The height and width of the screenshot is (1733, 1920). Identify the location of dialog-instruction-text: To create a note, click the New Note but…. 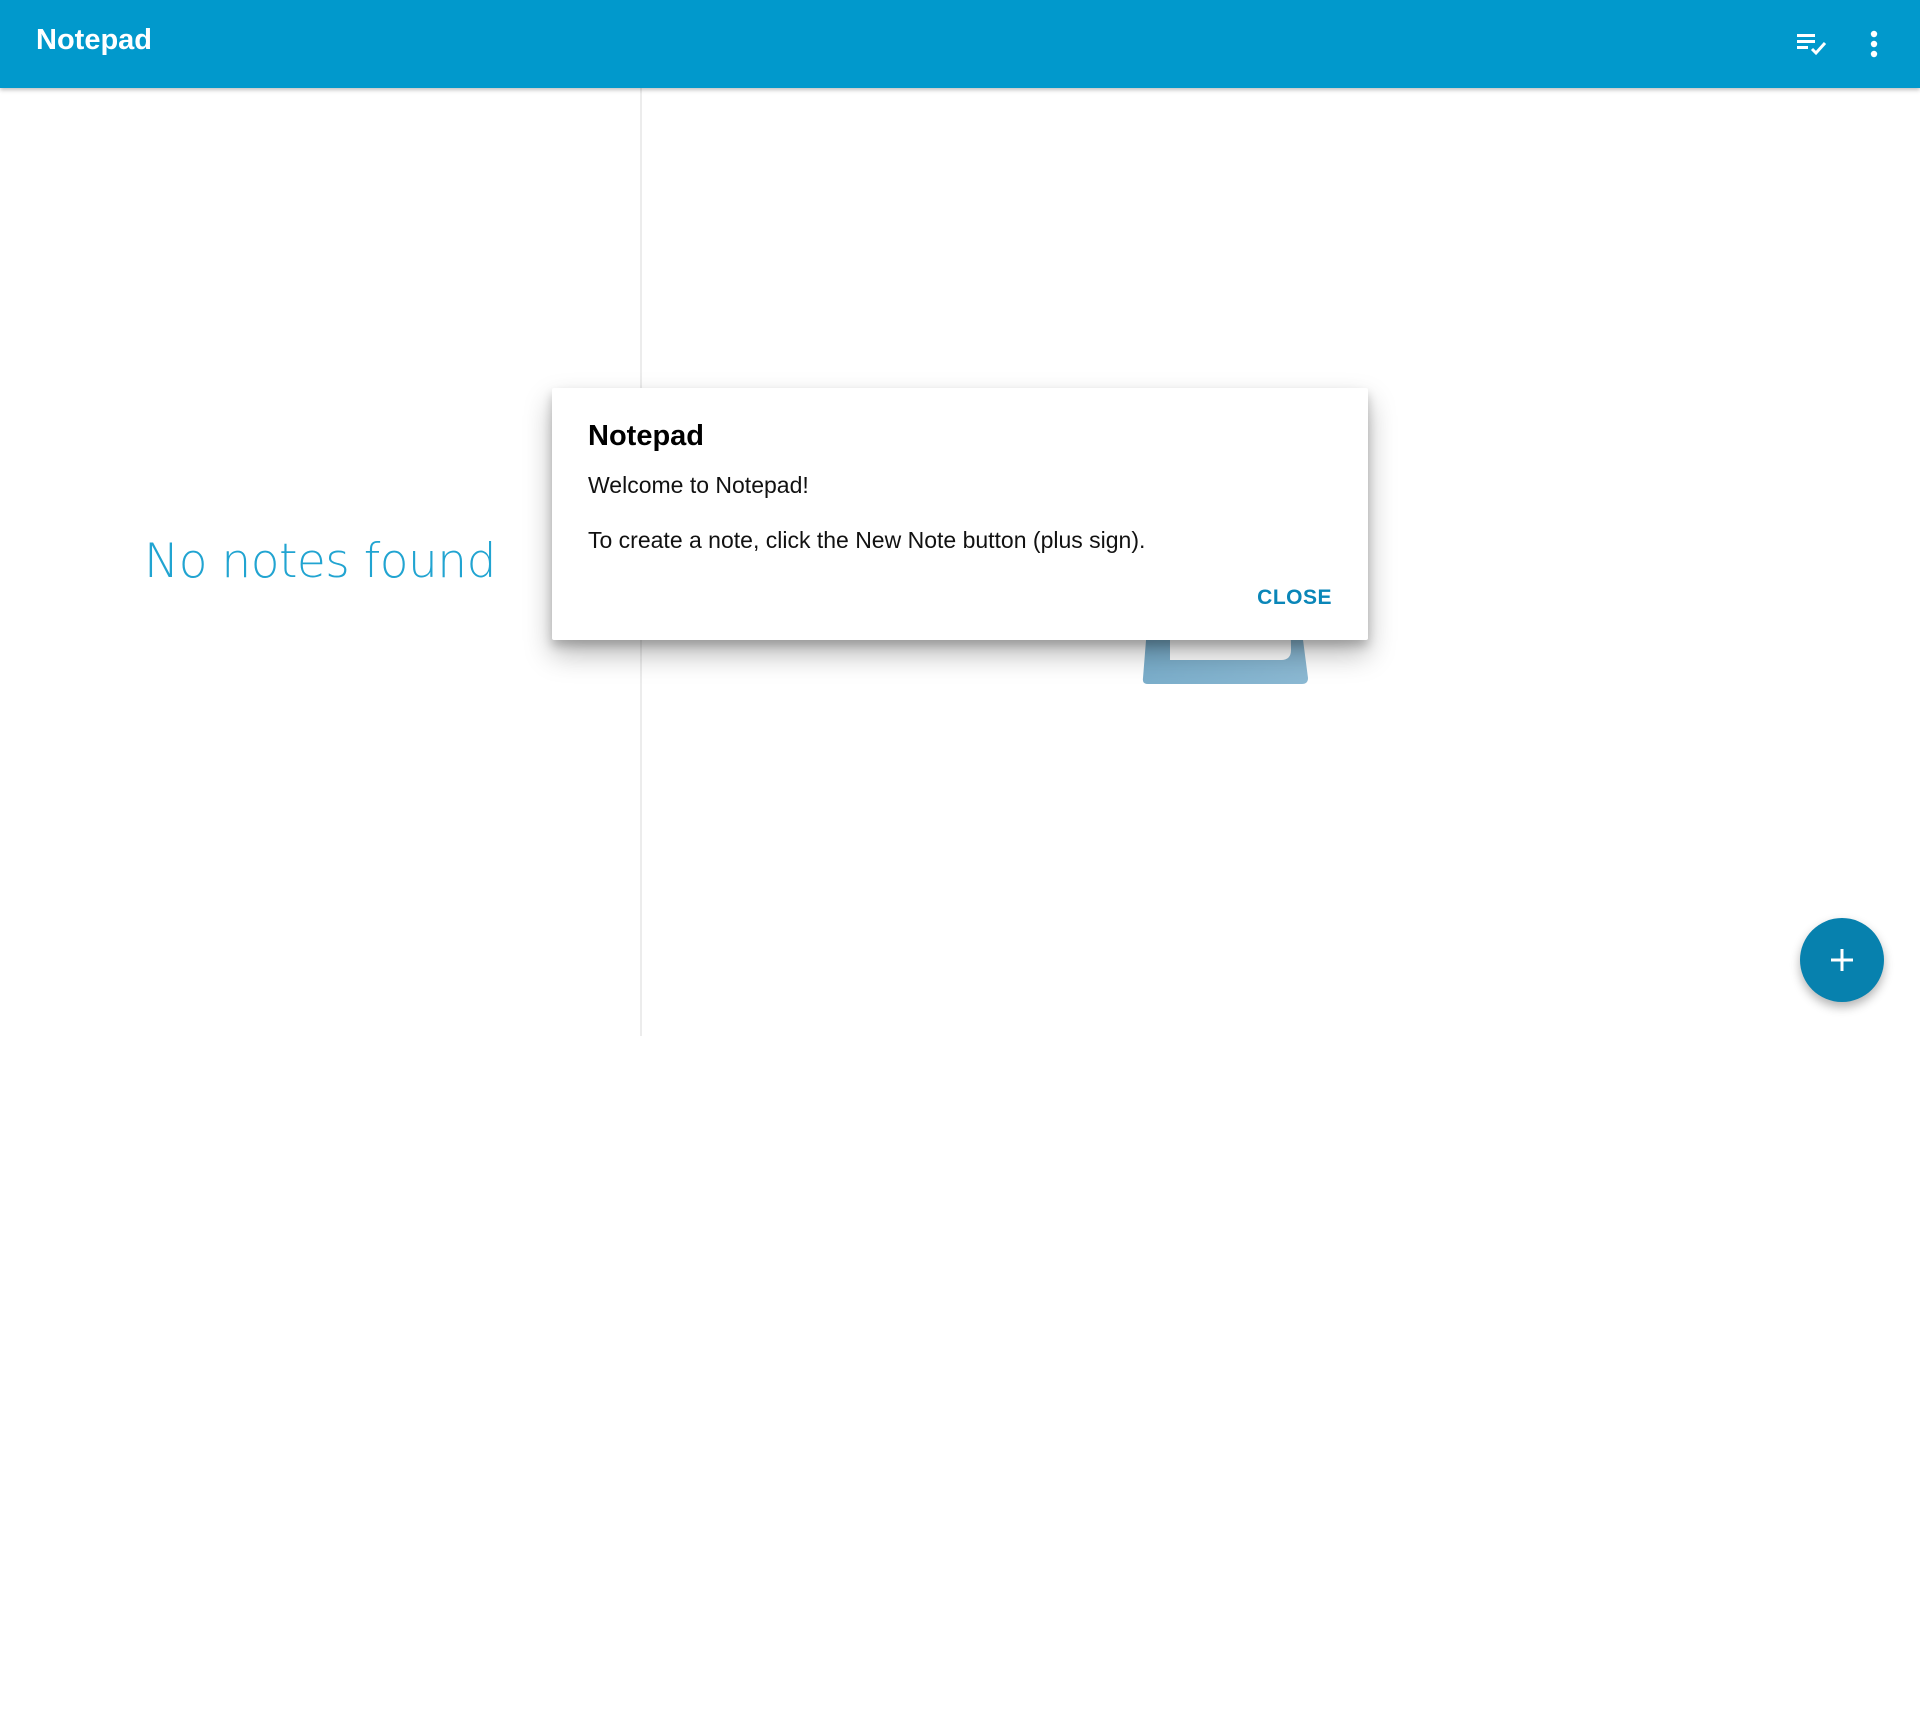
(867, 540).